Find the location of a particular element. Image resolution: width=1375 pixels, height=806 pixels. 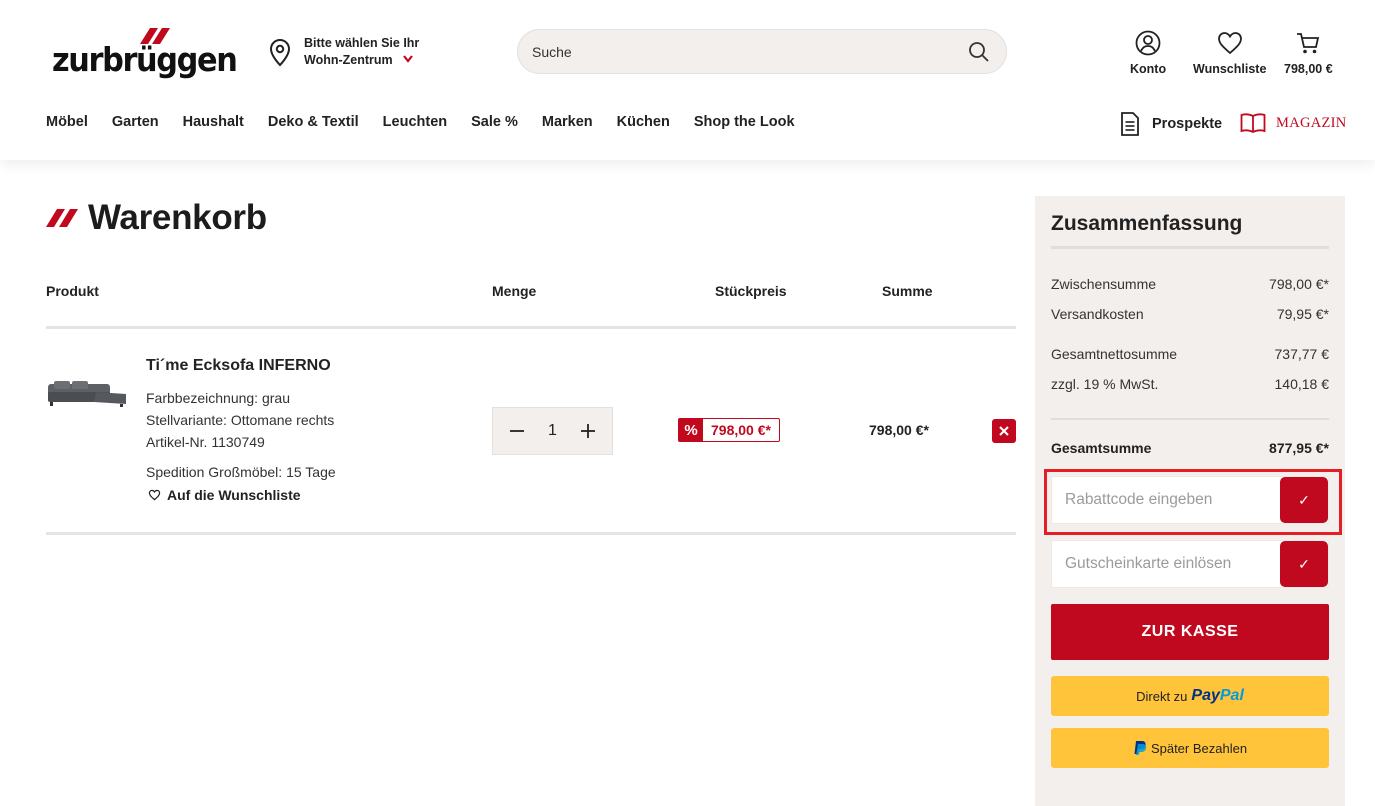

paypal-direct-prefix: Direkt zu is located at coordinates (1162, 696).